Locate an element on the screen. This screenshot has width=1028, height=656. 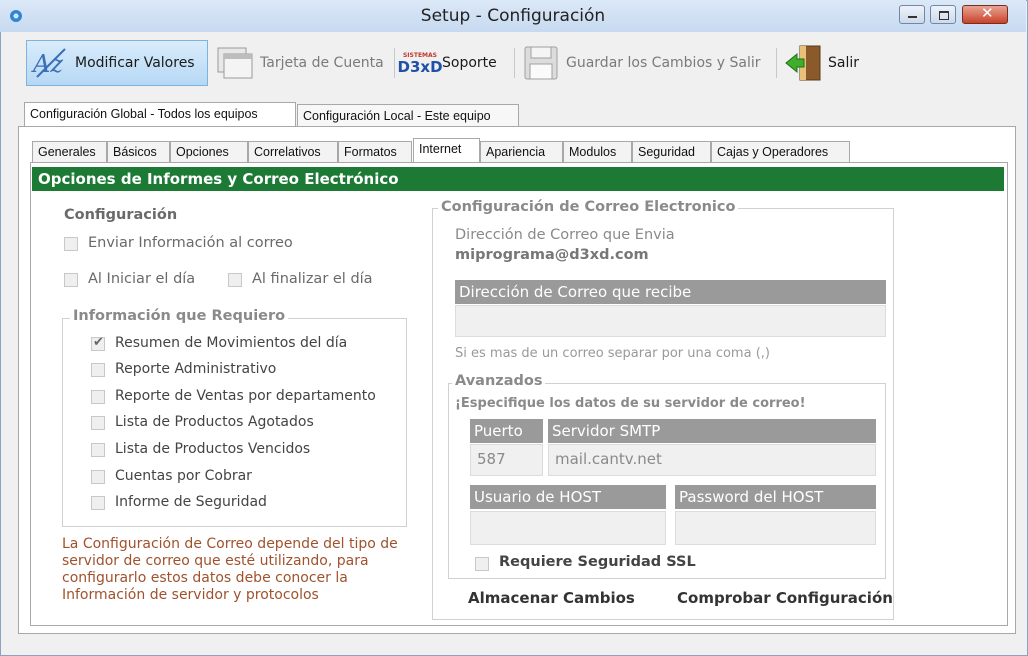
admin-report-label: Reporte Administrativo is located at coordinates (196, 369).